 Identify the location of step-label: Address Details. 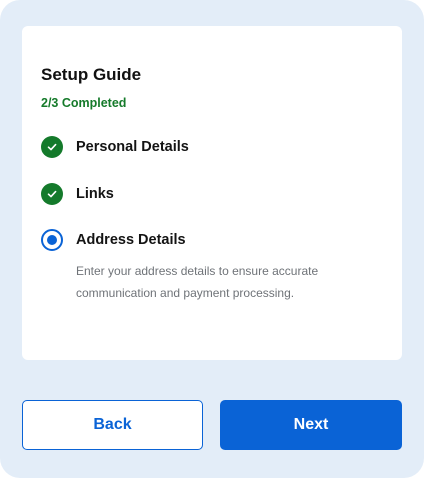
(131, 240).